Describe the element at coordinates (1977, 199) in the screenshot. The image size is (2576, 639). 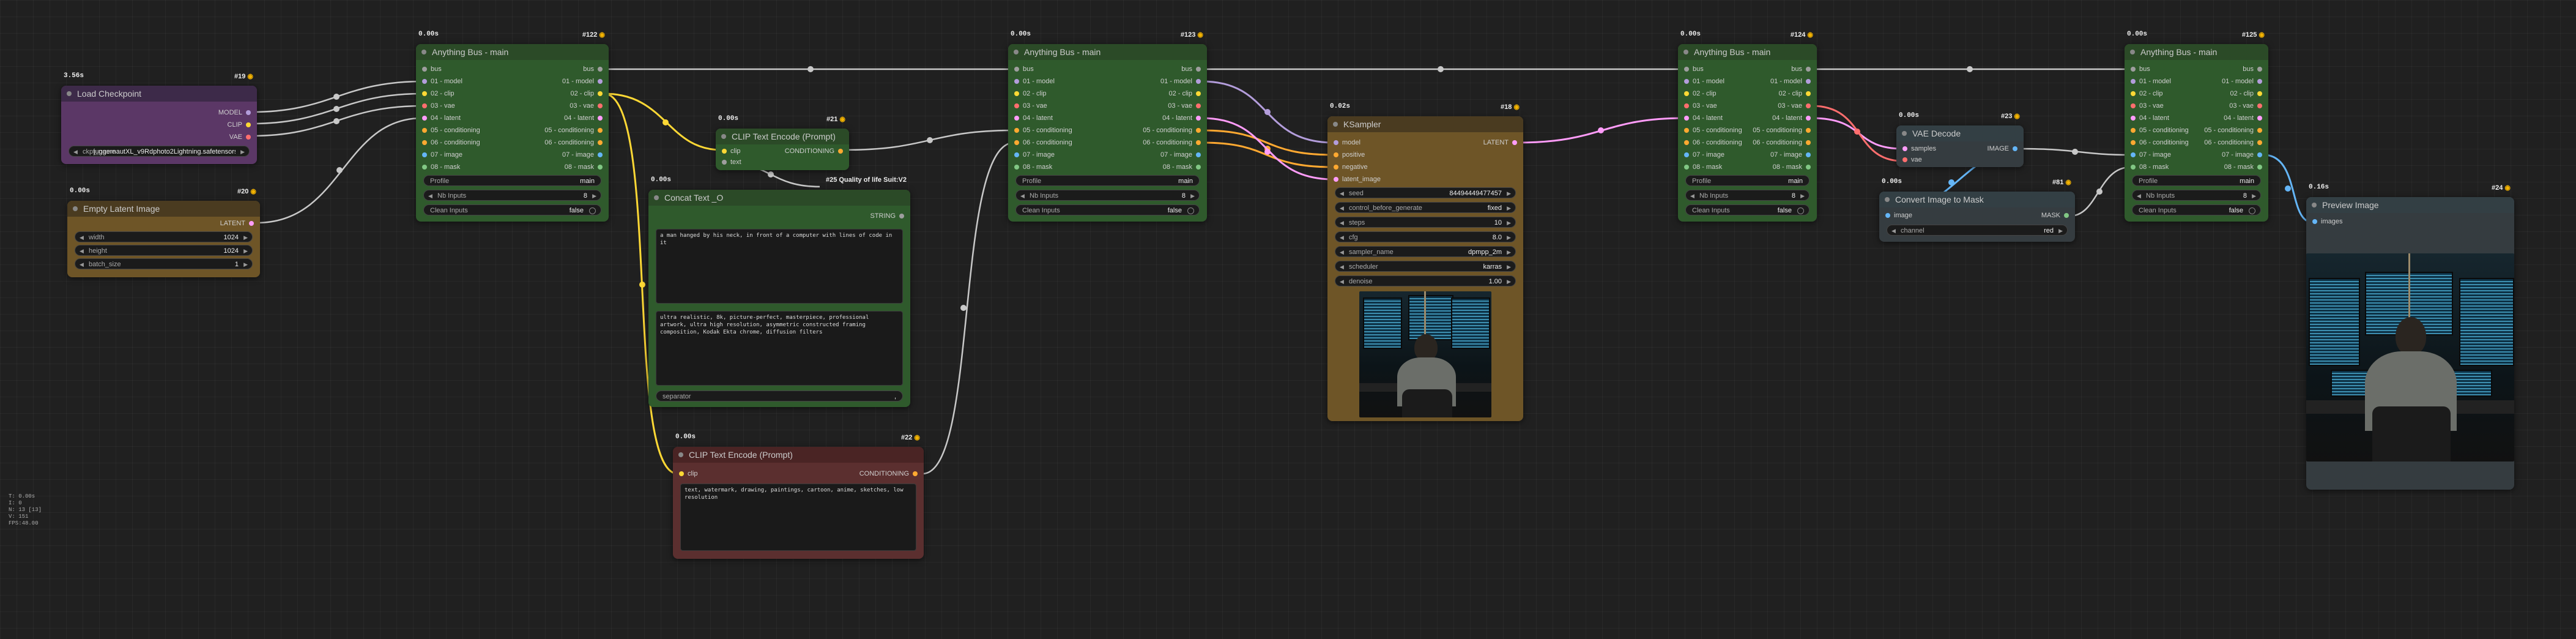
I see `node-title: Convert Image to Mask` at that location.